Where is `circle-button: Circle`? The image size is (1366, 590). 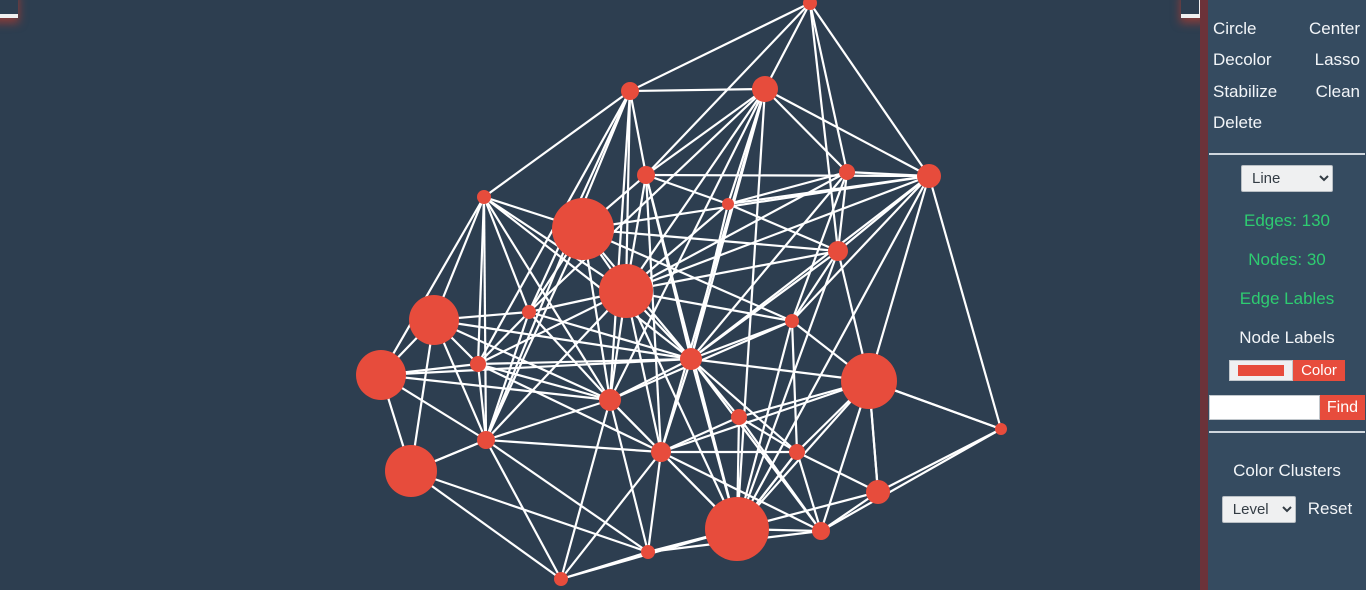 circle-button: Circle is located at coordinates (1250, 28).